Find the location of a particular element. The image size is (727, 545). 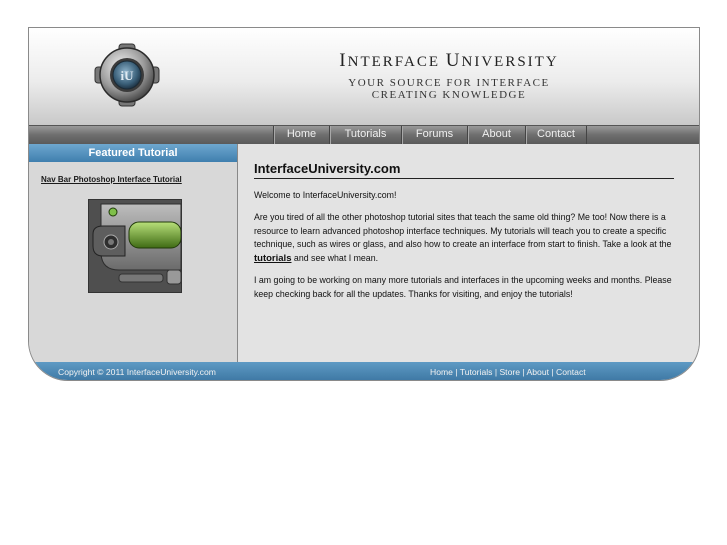

site-title: INTERFACE UNIVERSITY is located at coordinates (449, 60).